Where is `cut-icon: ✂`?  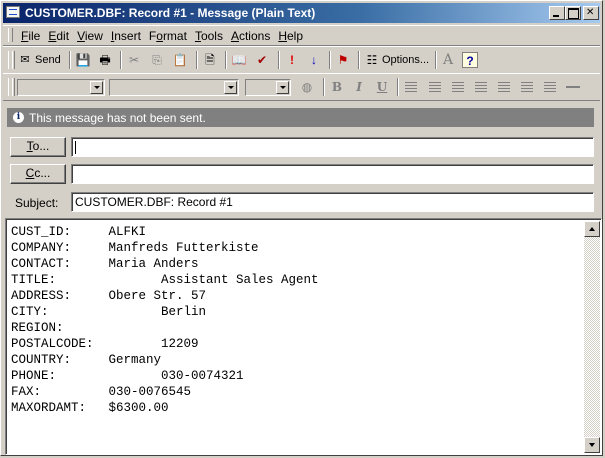
cut-icon: ✂ is located at coordinates (134, 60).